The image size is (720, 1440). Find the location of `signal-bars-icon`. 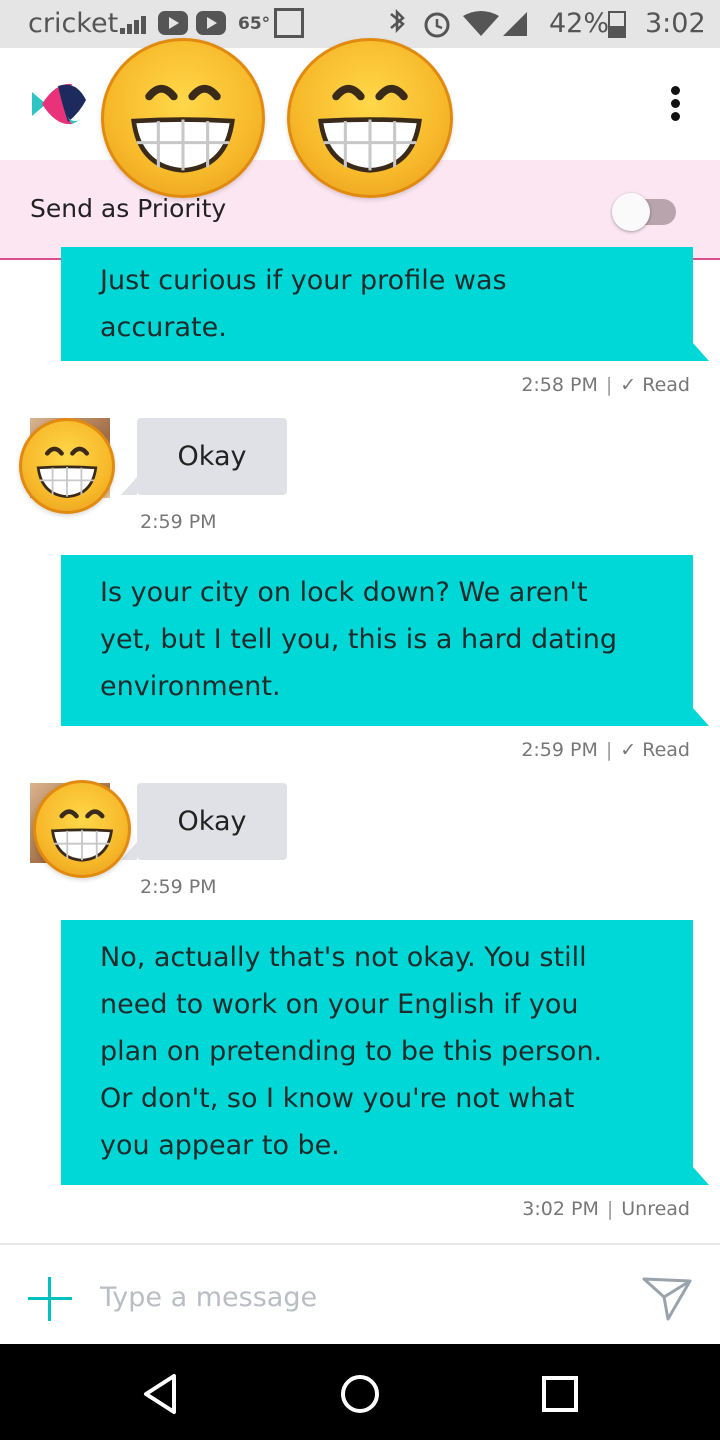

signal-bars-icon is located at coordinates (133, 25).